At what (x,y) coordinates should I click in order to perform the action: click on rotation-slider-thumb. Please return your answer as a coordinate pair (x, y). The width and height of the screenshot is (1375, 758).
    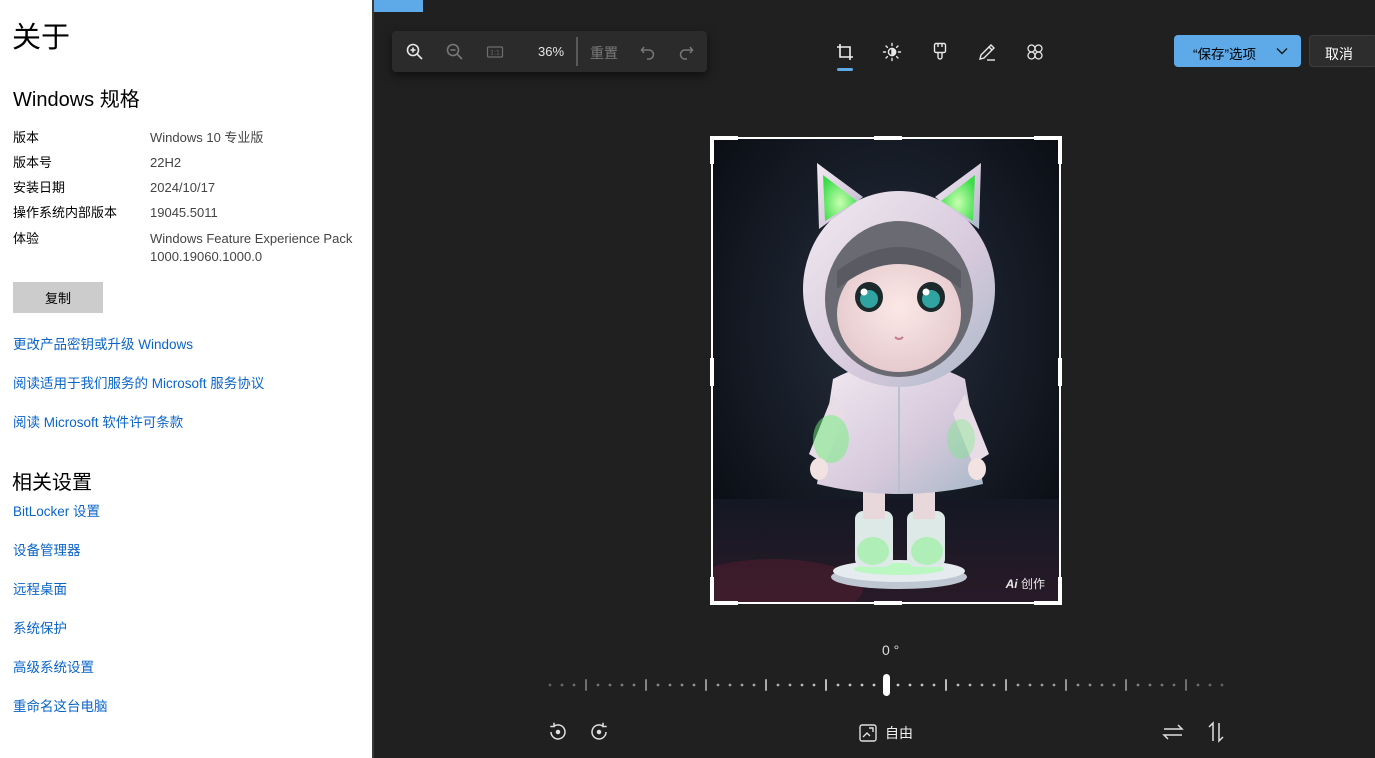
    Looking at the image, I should click on (886, 685).